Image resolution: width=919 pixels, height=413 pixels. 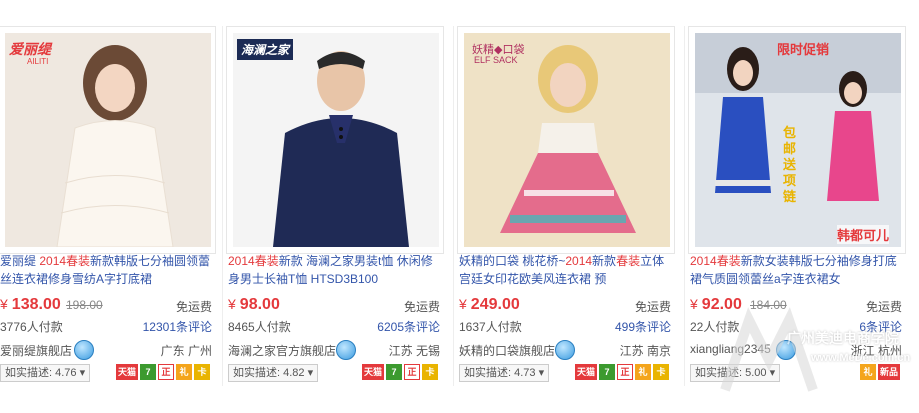 I want to click on rating-text: 如实描述: 4.82, so click(x=269, y=373).